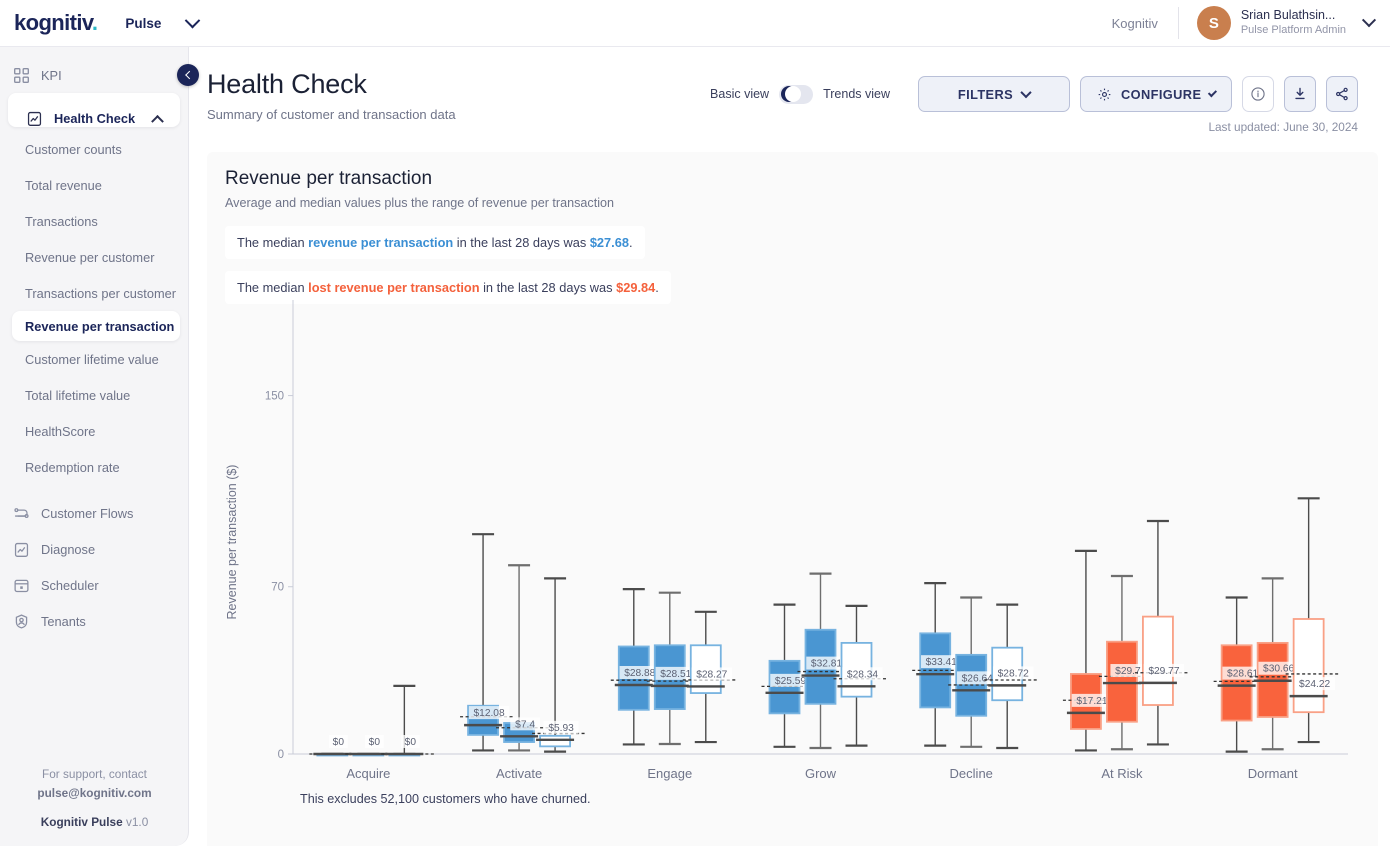  I want to click on svg-text: 0, so click(281, 755).